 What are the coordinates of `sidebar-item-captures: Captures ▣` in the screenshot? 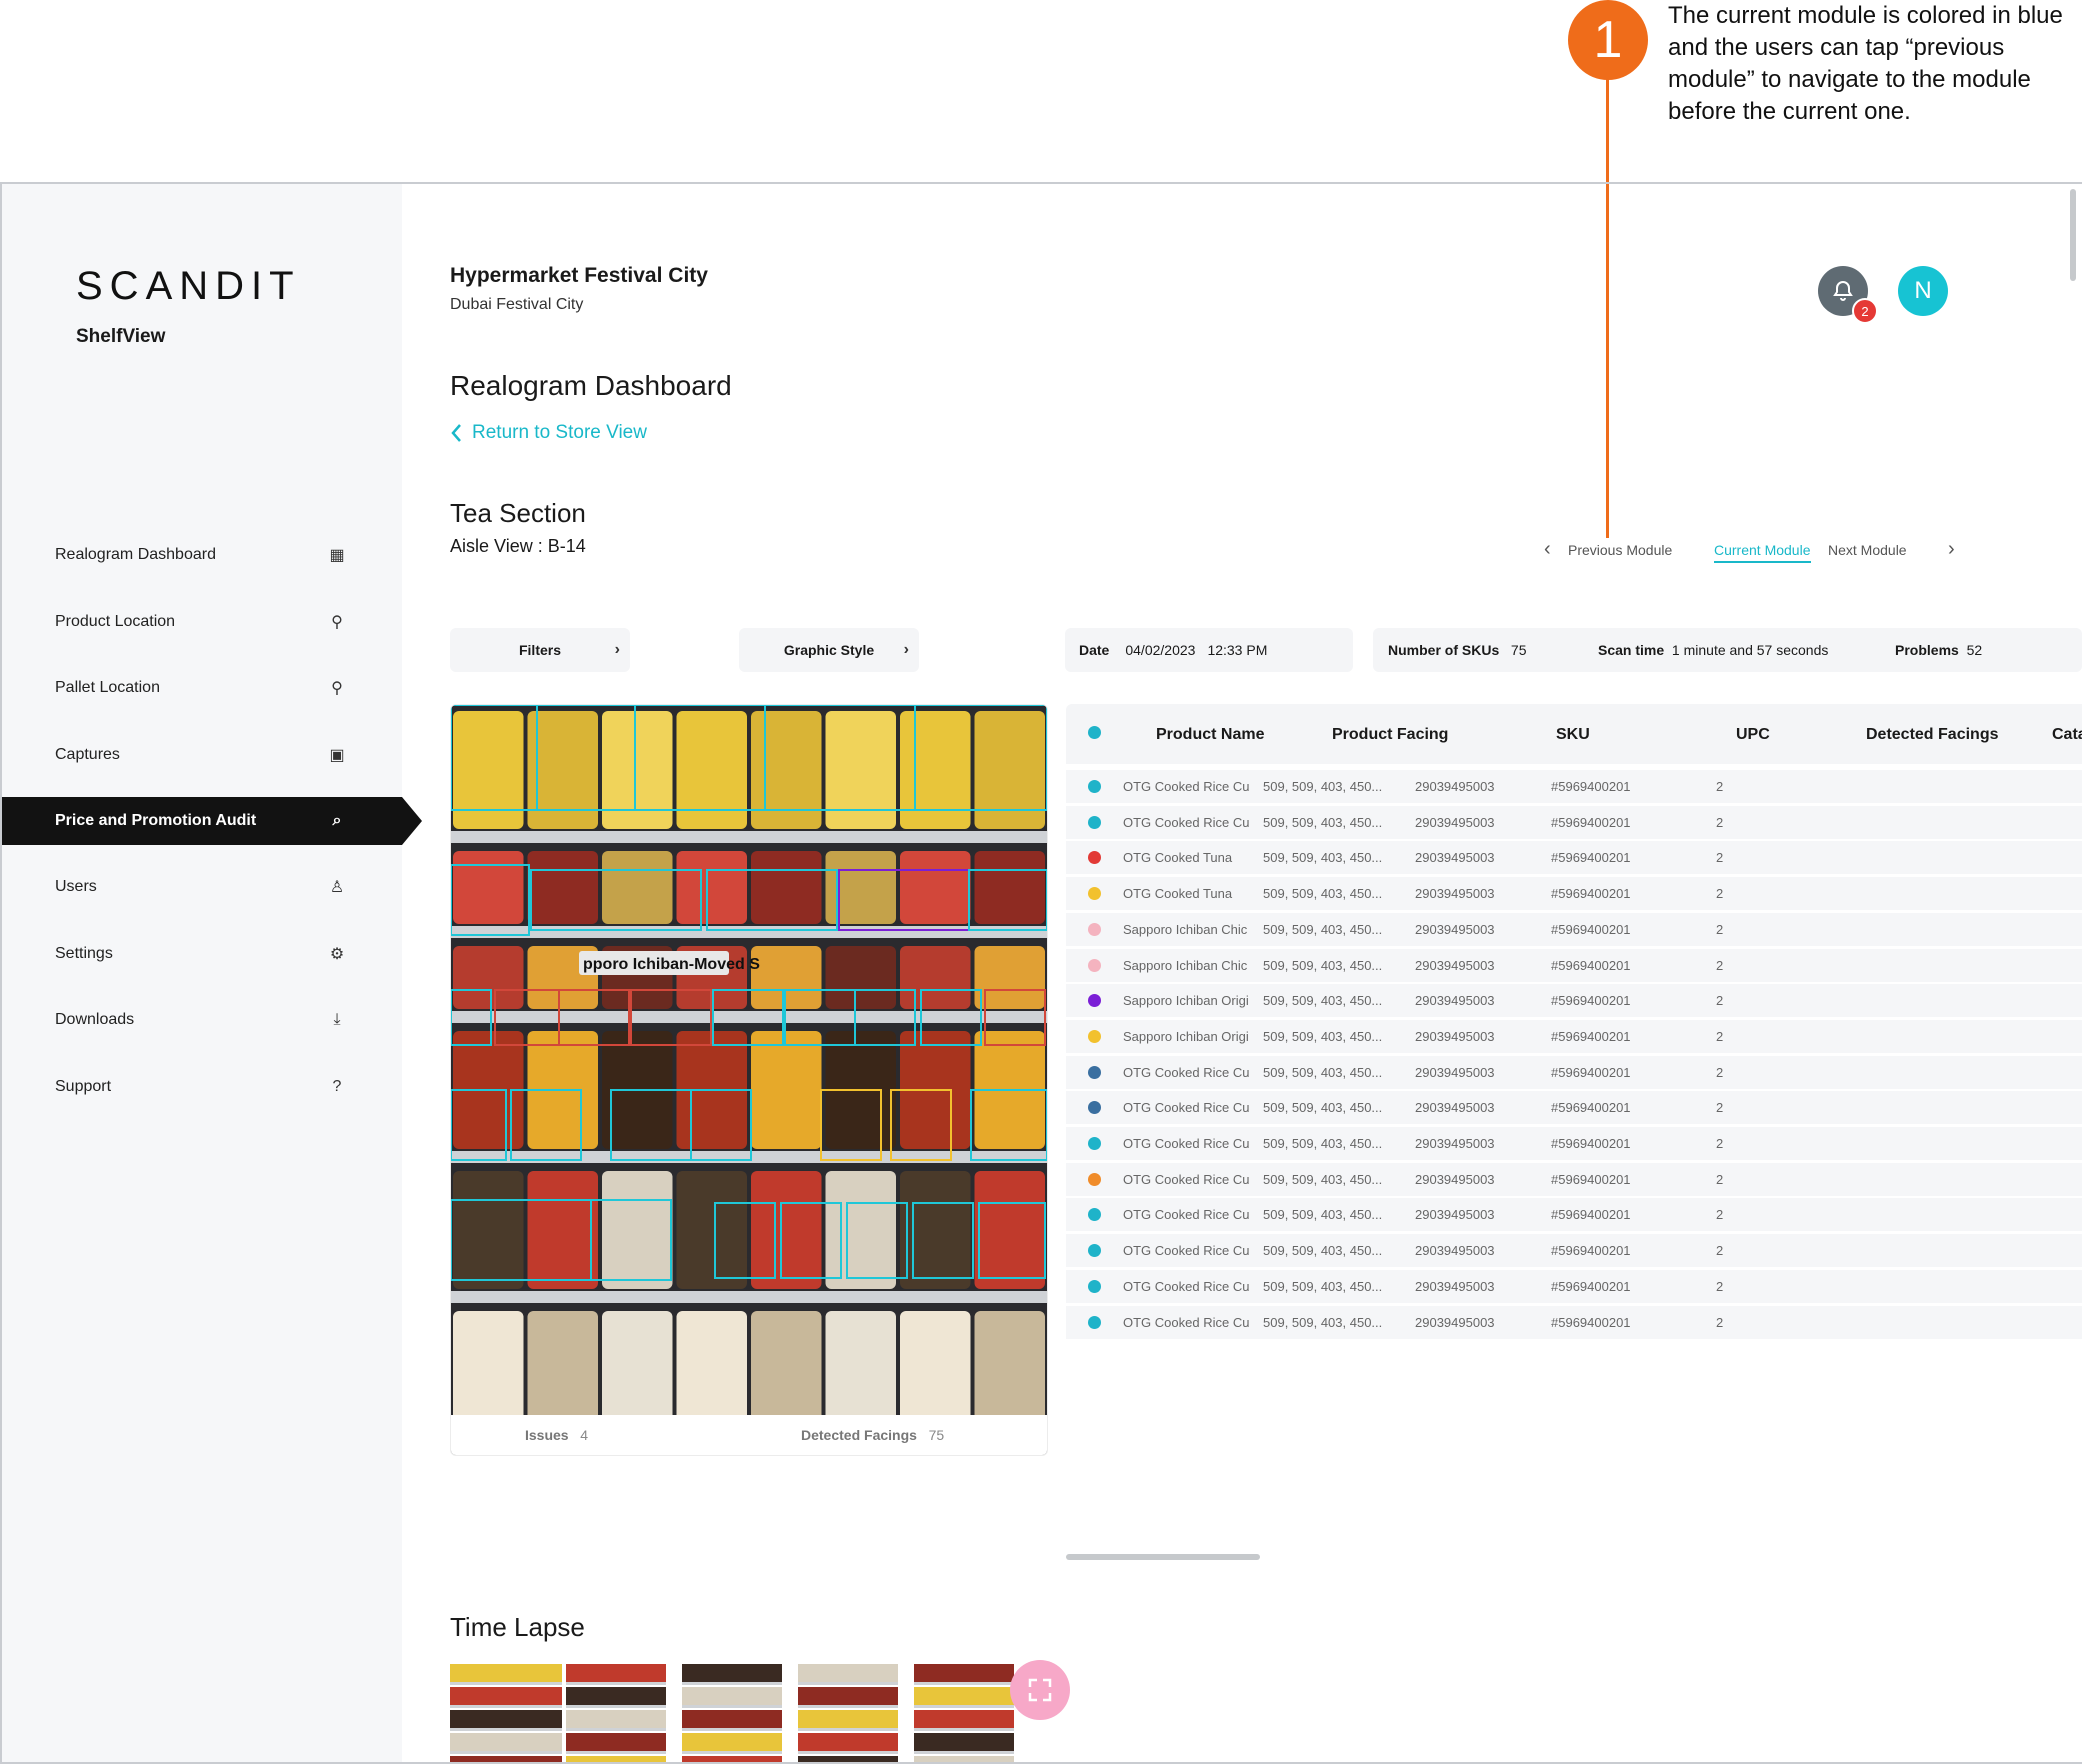 It's located at (202, 755).